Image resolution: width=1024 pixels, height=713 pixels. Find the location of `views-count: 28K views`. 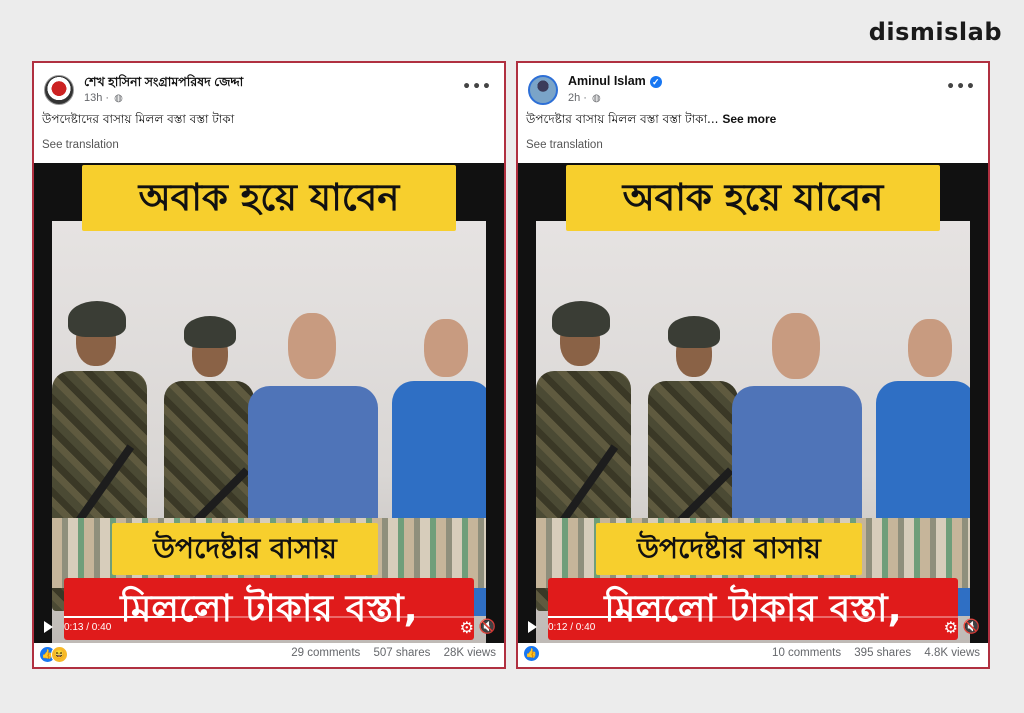

views-count: 28K views is located at coordinates (469, 653).